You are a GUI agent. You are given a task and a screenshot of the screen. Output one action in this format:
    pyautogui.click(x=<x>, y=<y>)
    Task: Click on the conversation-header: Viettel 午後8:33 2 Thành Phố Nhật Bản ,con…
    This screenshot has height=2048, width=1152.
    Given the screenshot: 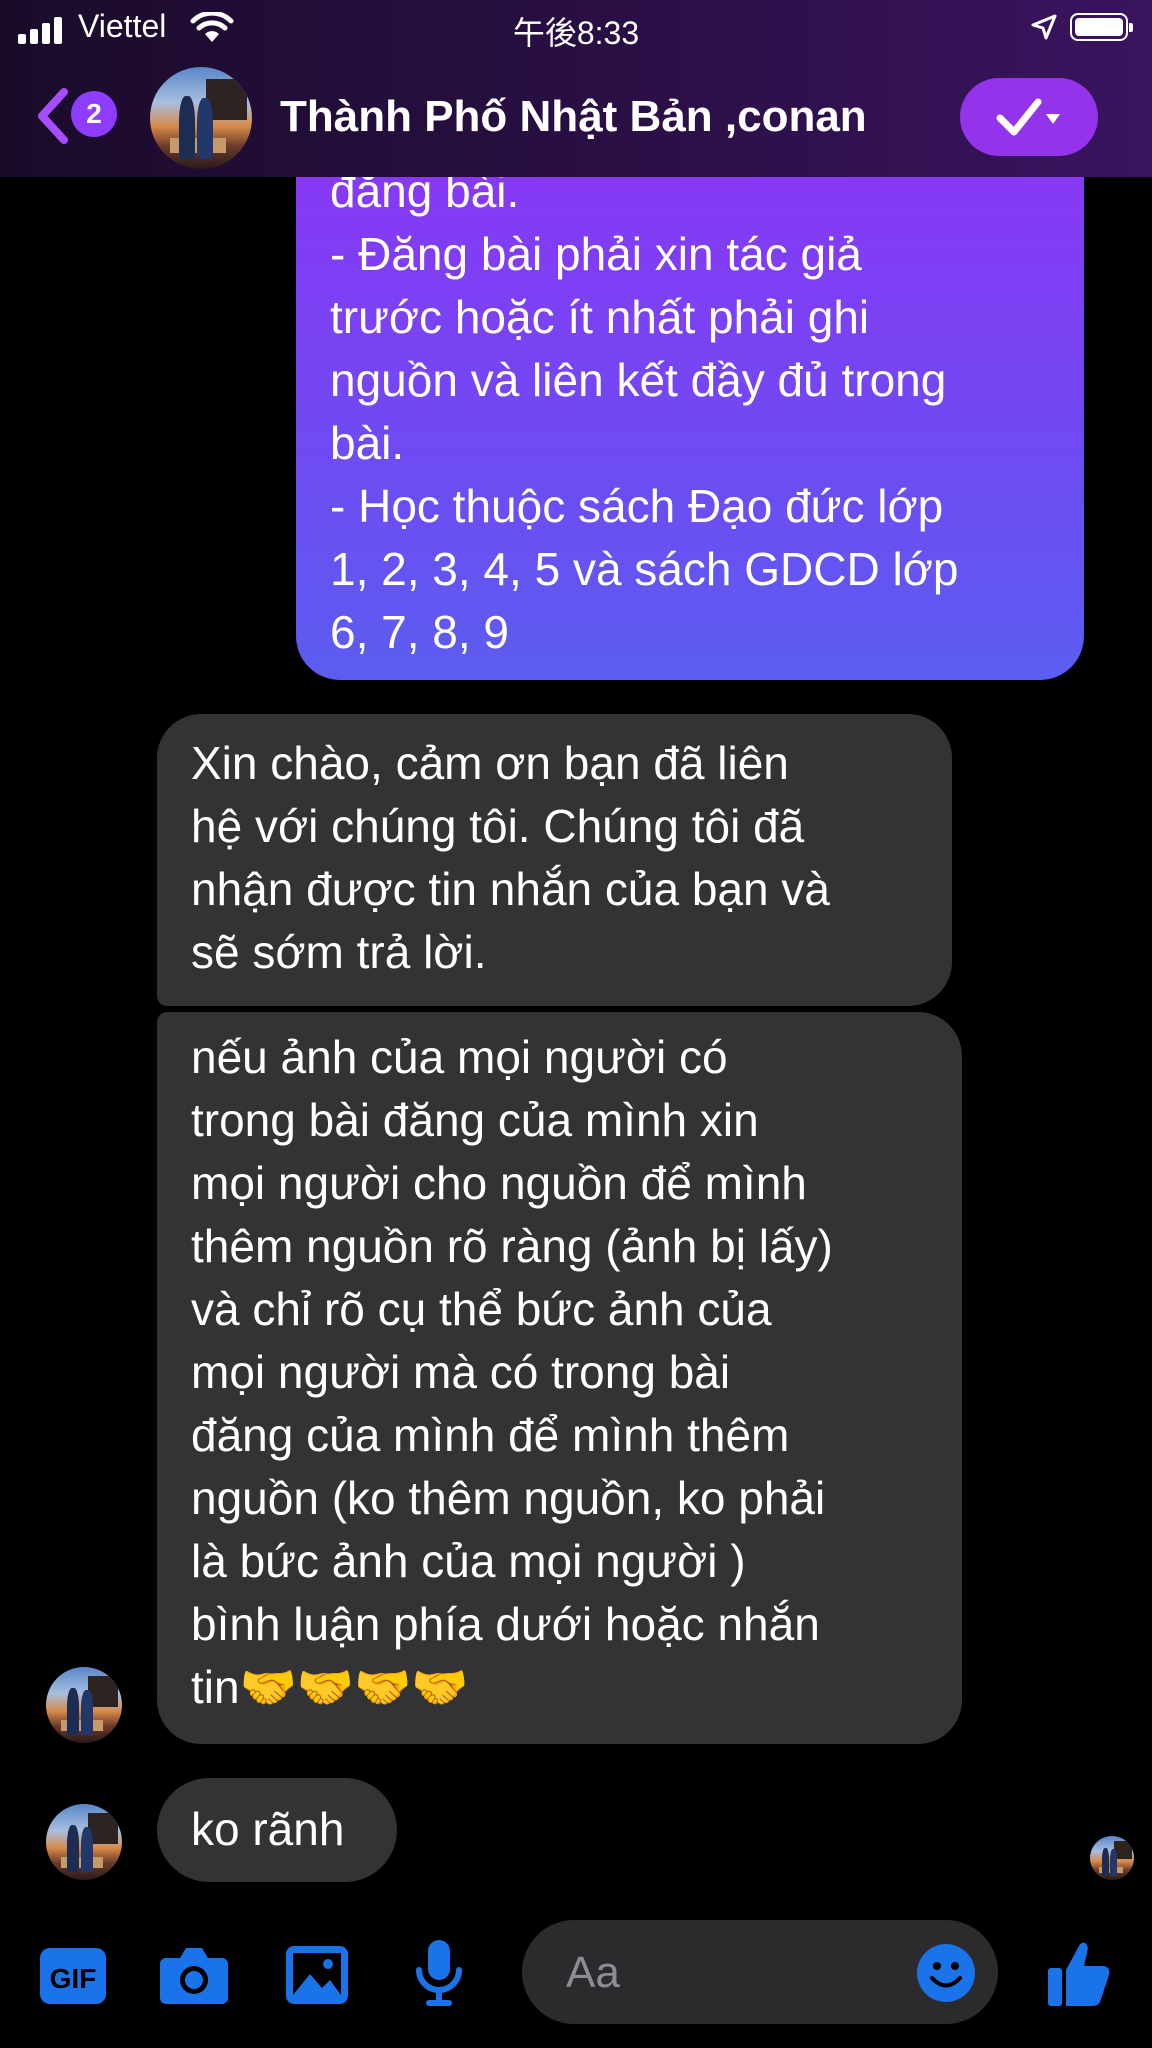 What is the action you would take?
    pyautogui.click(x=576, y=88)
    